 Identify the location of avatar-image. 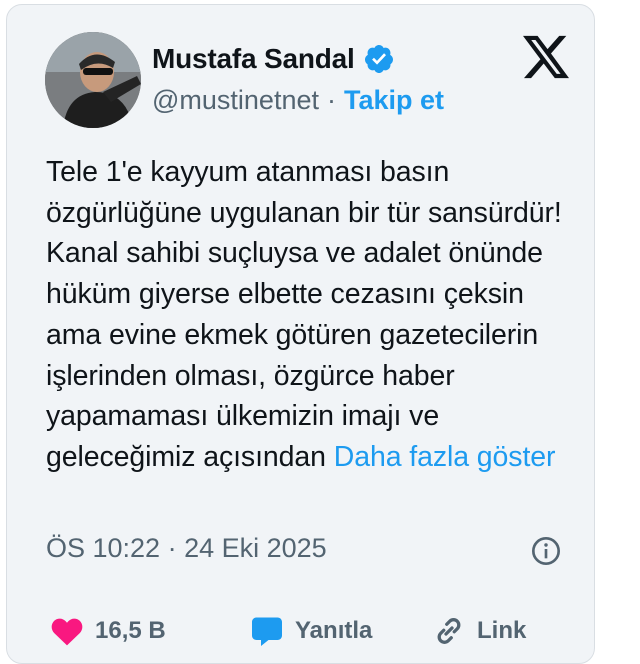
(93, 80).